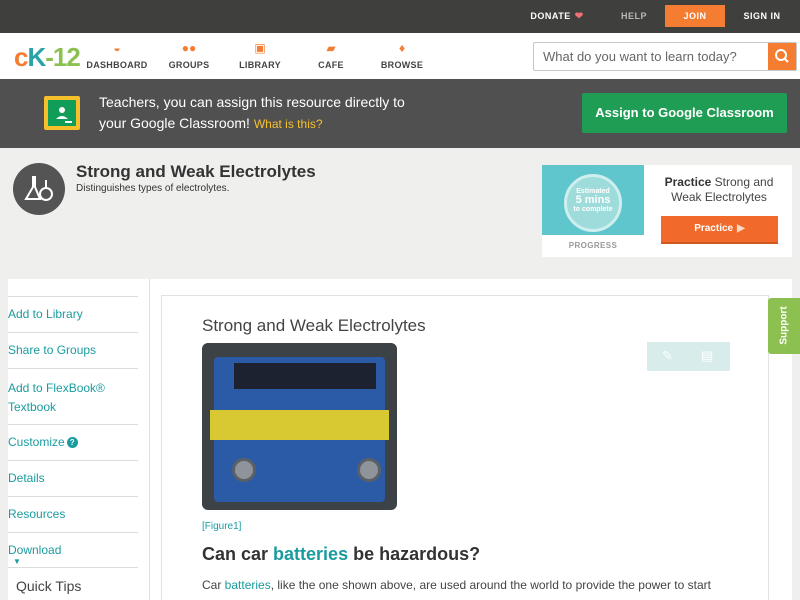  I want to click on battery-graphic, so click(299, 429).